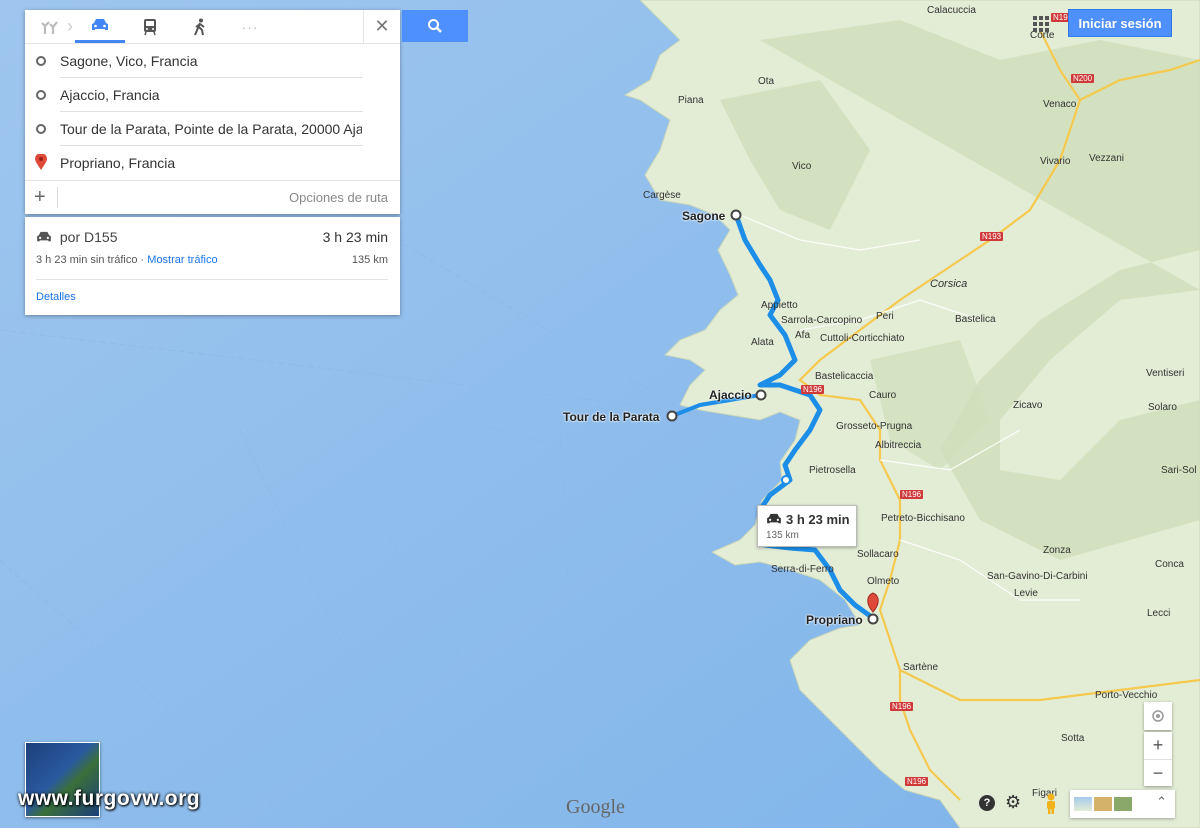  I want to click on place-label: Albitreccia, so click(898, 445).